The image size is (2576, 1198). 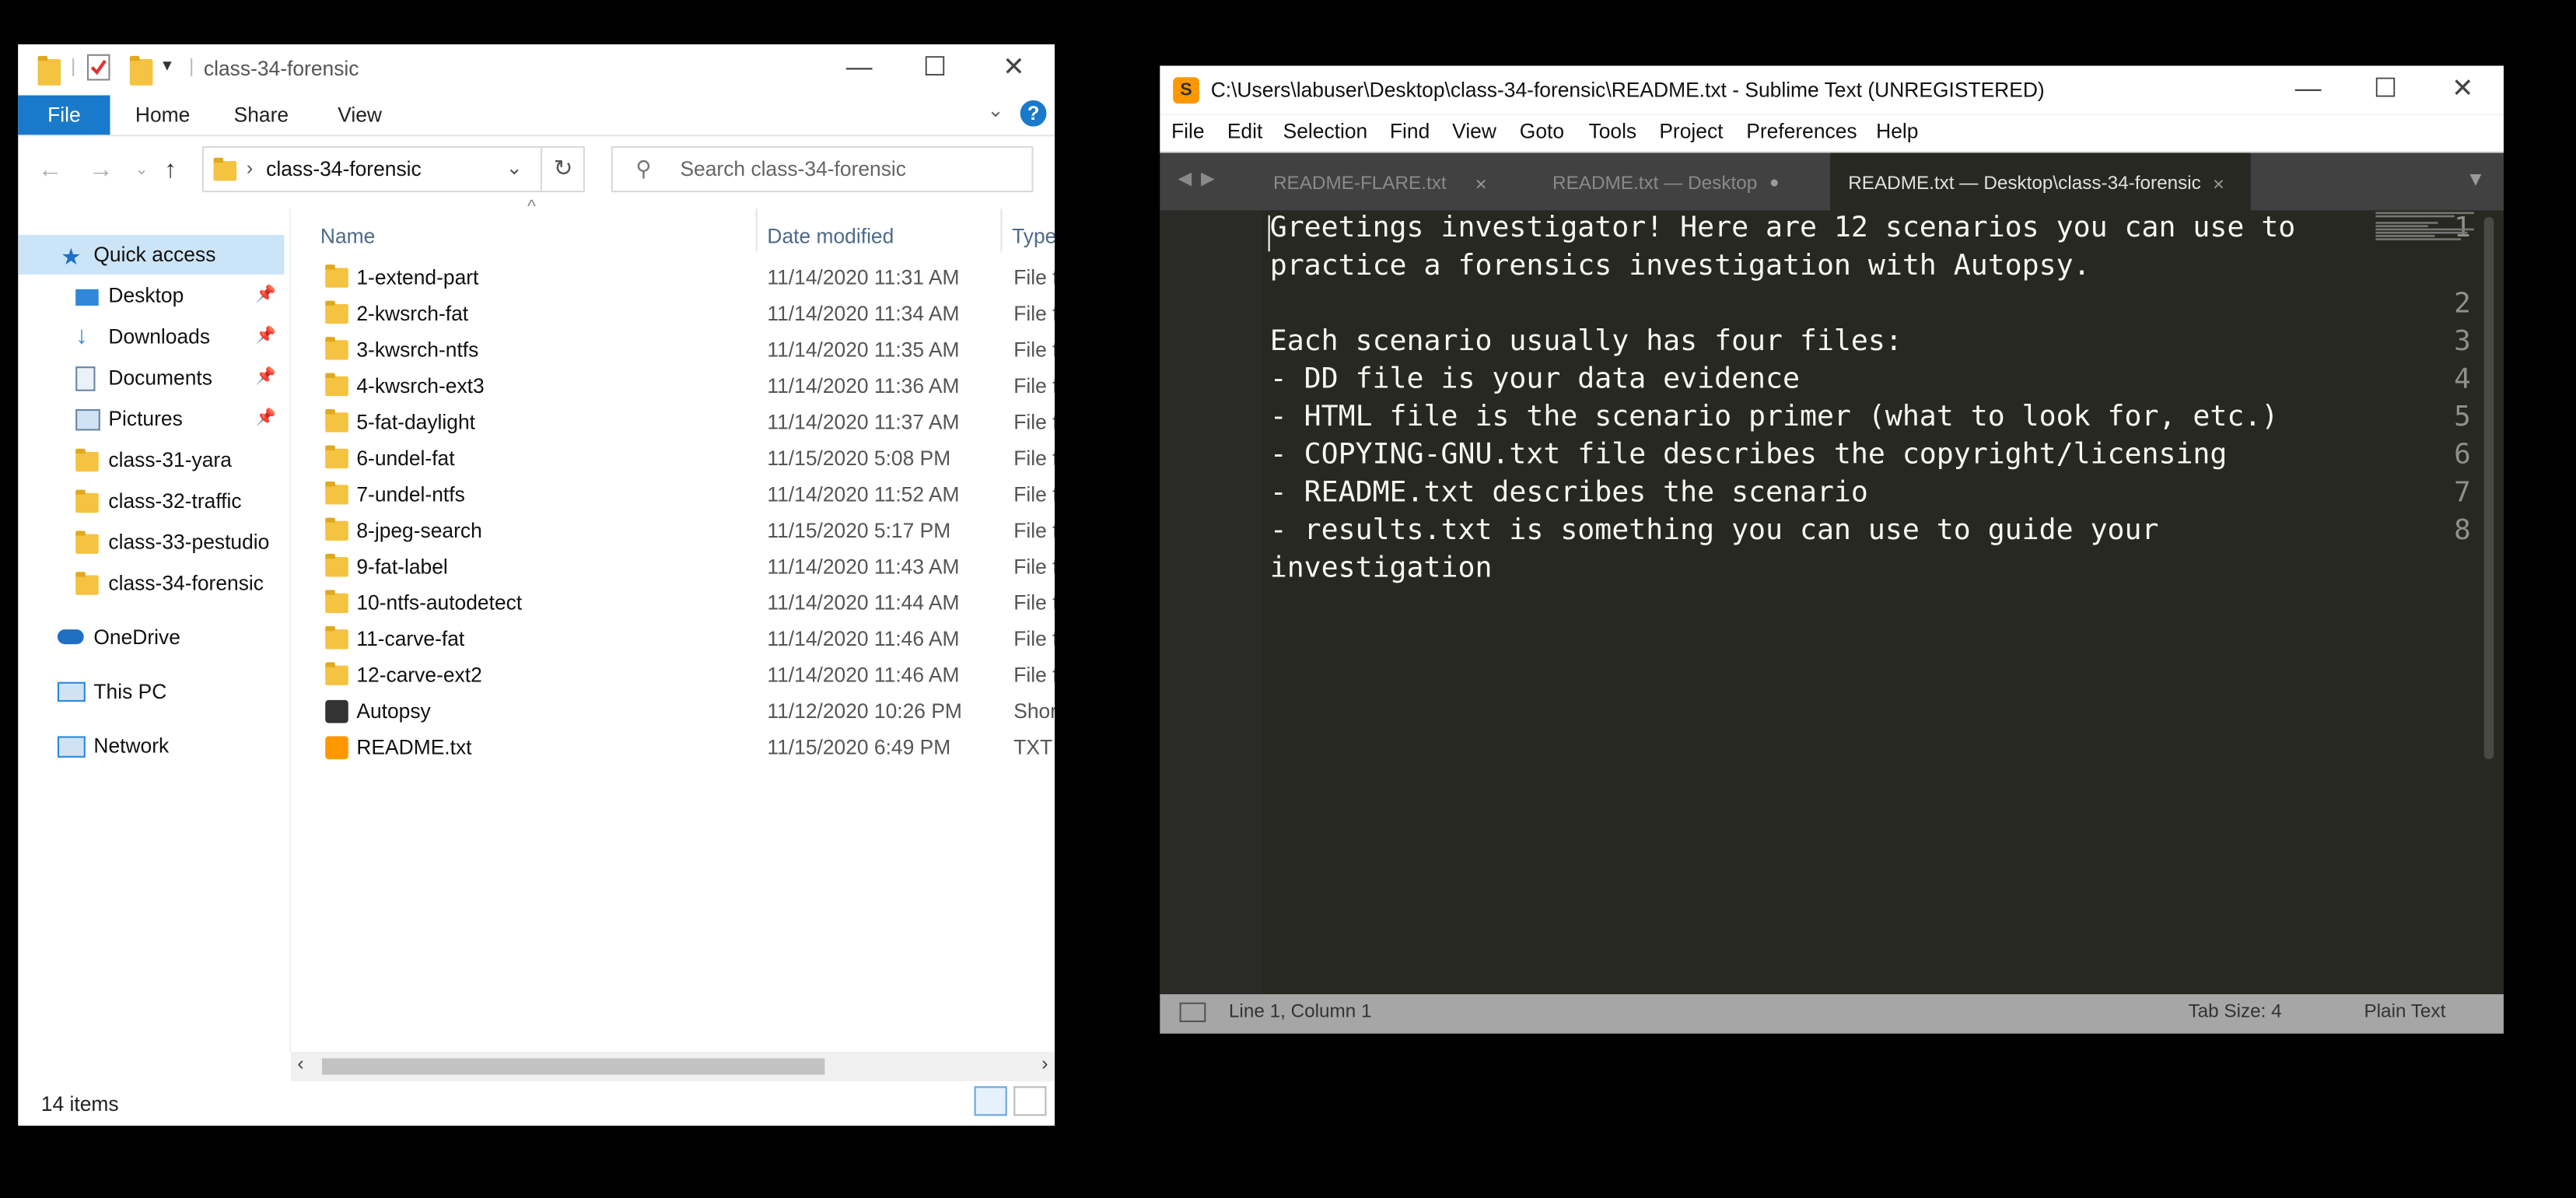 What do you see at coordinates (2429, 226) in the screenshot?
I see `minimap` at bounding box center [2429, 226].